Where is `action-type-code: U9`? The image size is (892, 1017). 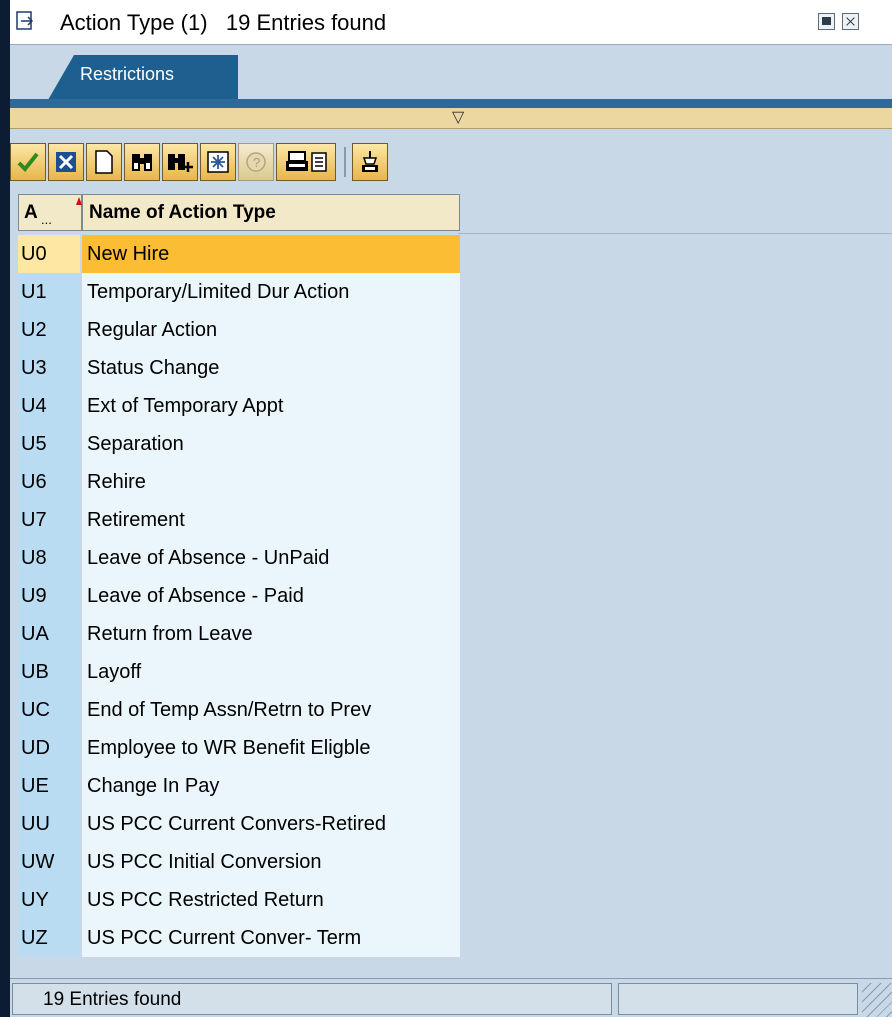 action-type-code: U9 is located at coordinates (49, 596).